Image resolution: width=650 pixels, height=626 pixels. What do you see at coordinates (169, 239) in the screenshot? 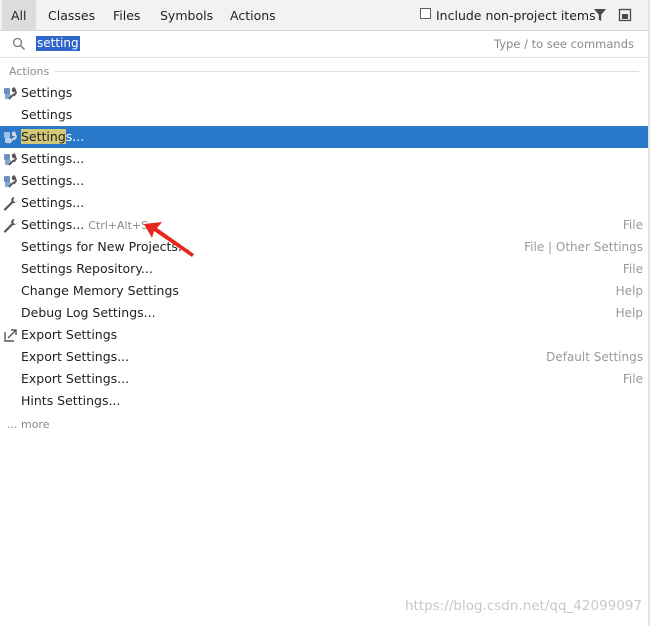
I see `annotation-arrow-icon` at bounding box center [169, 239].